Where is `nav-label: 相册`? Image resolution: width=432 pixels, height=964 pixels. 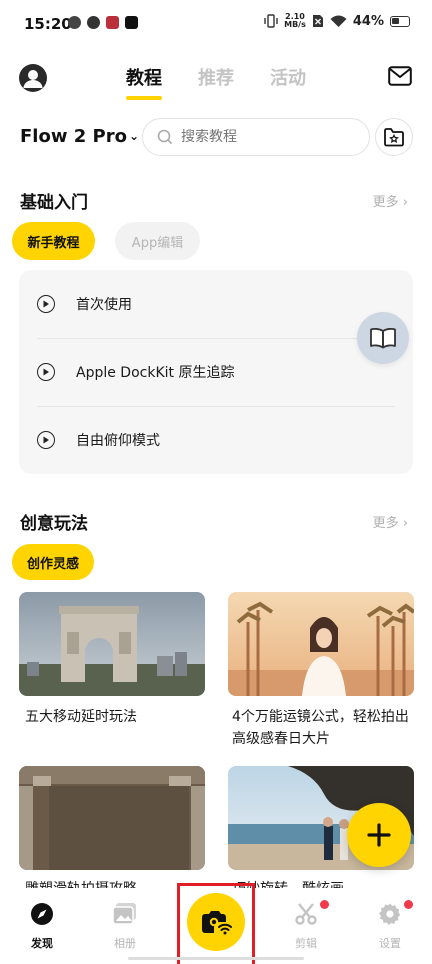 nav-label: 相册 is located at coordinates (125, 943).